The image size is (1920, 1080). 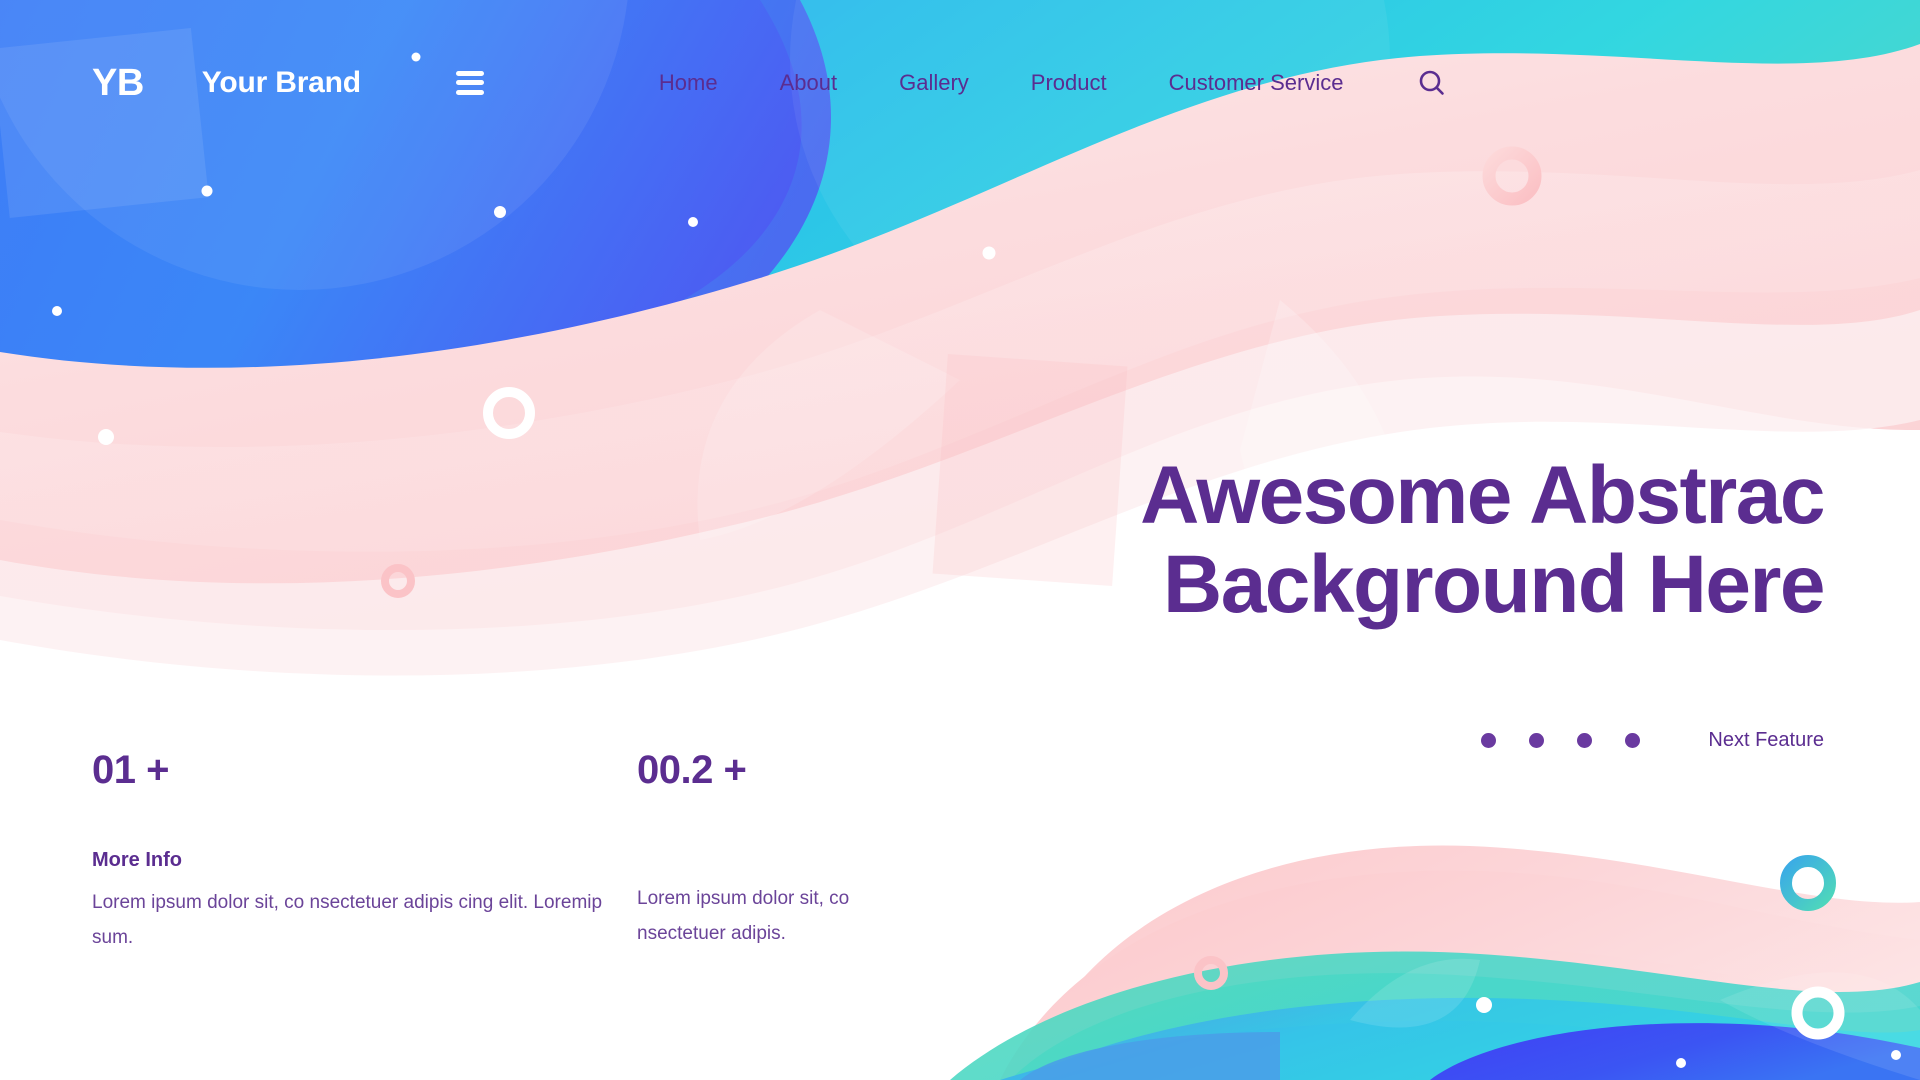 What do you see at coordinates (137, 860) in the screenshot?
I see `stat-heading-1: More Info` at bounding box center [137, 860].